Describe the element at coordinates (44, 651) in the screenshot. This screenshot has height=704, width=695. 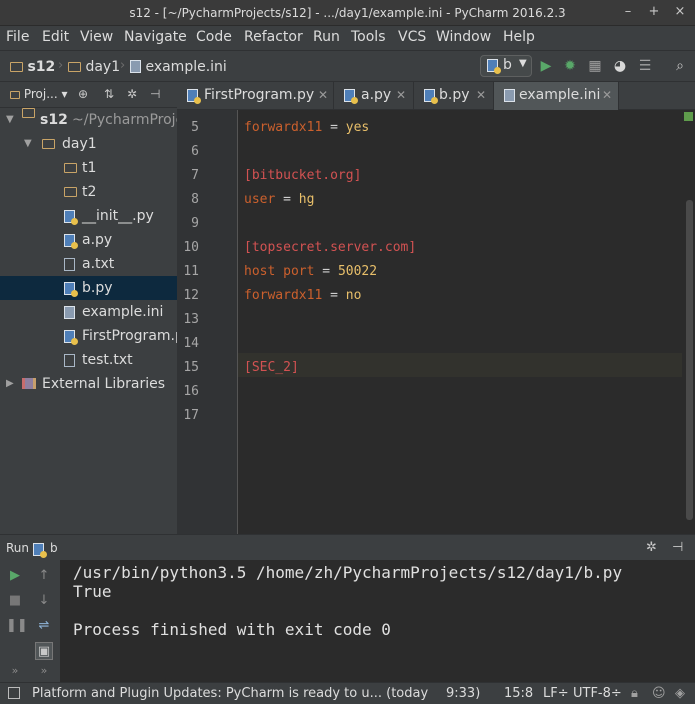
I see `print-icon: ▣` at that location.